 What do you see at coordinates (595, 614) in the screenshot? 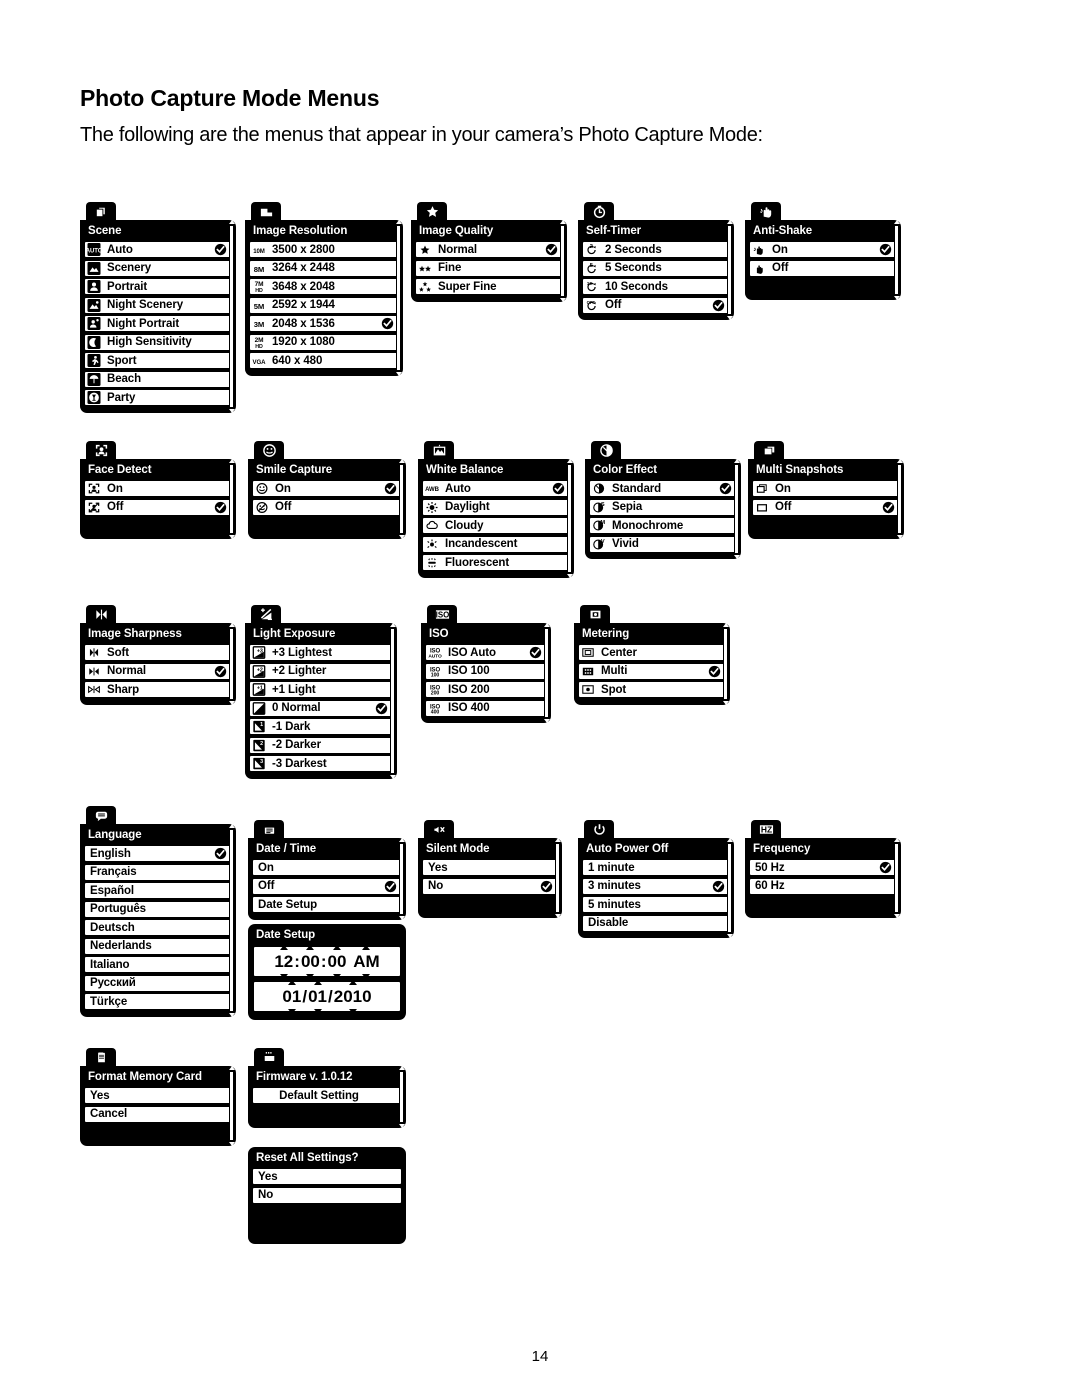
I see `tab-metering` at bounding box center [595, 614].